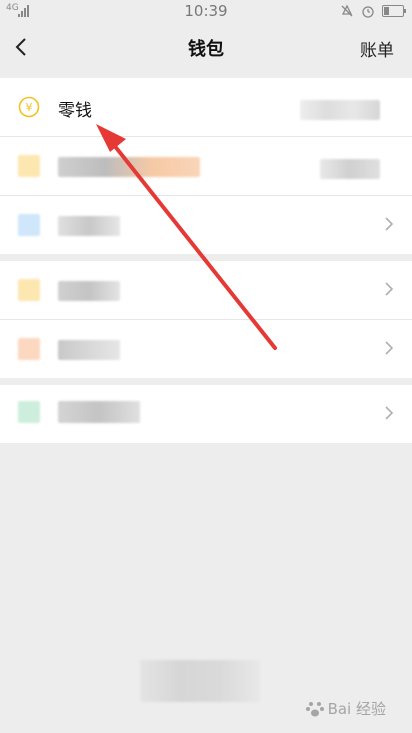 The image size is (412, 733). What do you see at coordinates (356, 709) in the screenshot?
I see `watermark-text: Bai 经验` at bounding box center [356, 709].